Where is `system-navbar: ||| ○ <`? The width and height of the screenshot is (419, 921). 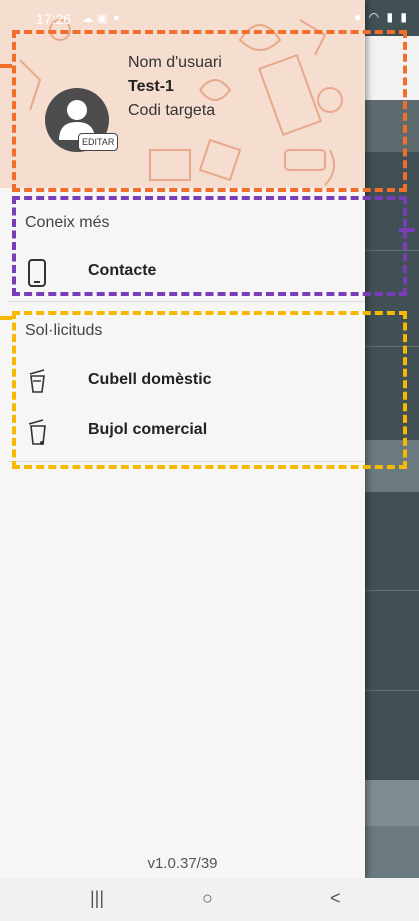 system-navbar: ||| ○ < is located at coordinates (209, 899).